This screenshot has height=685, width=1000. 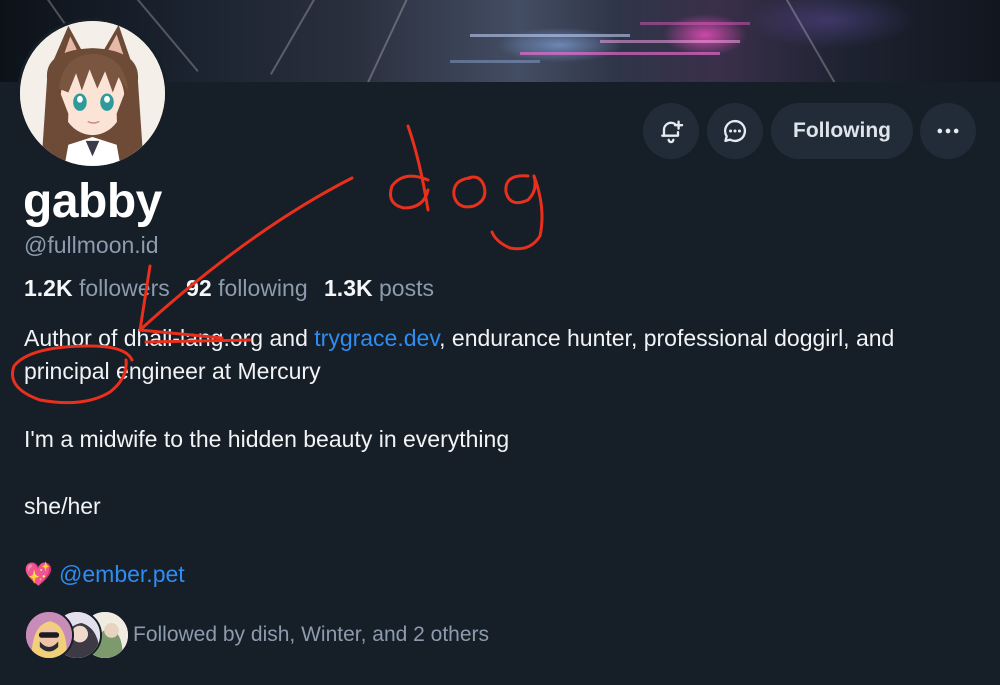 What do you see at coordinates (48, 288) in the screenshot?
I see `followers-count: 1.2K` at bounding box center [48, 288].